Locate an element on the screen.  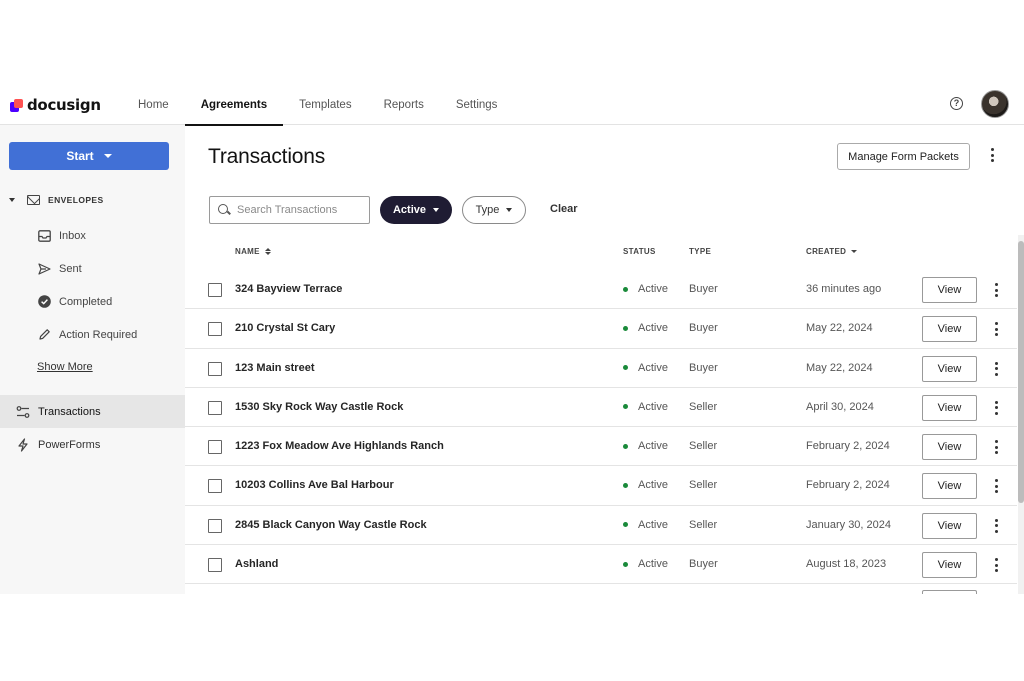
avatar is located at coordinates (995, 104).